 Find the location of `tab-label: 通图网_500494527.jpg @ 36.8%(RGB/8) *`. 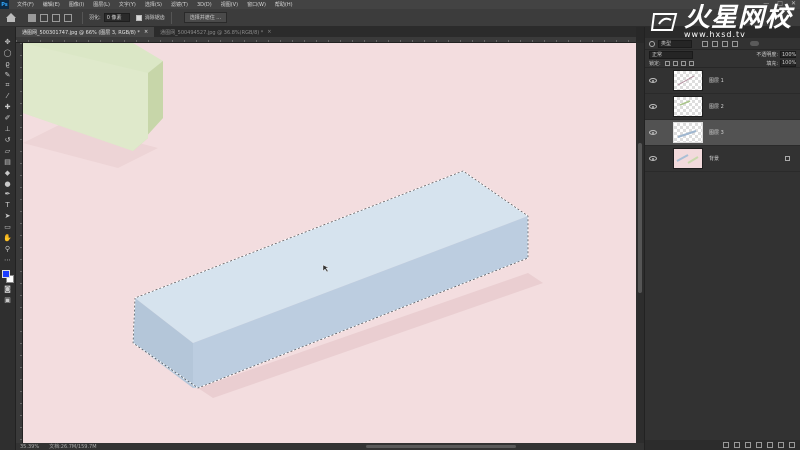

tab-label: 通图网_500494527.jpg @ 36.8%(RGB/8) * is located at coordinates (212, 32).